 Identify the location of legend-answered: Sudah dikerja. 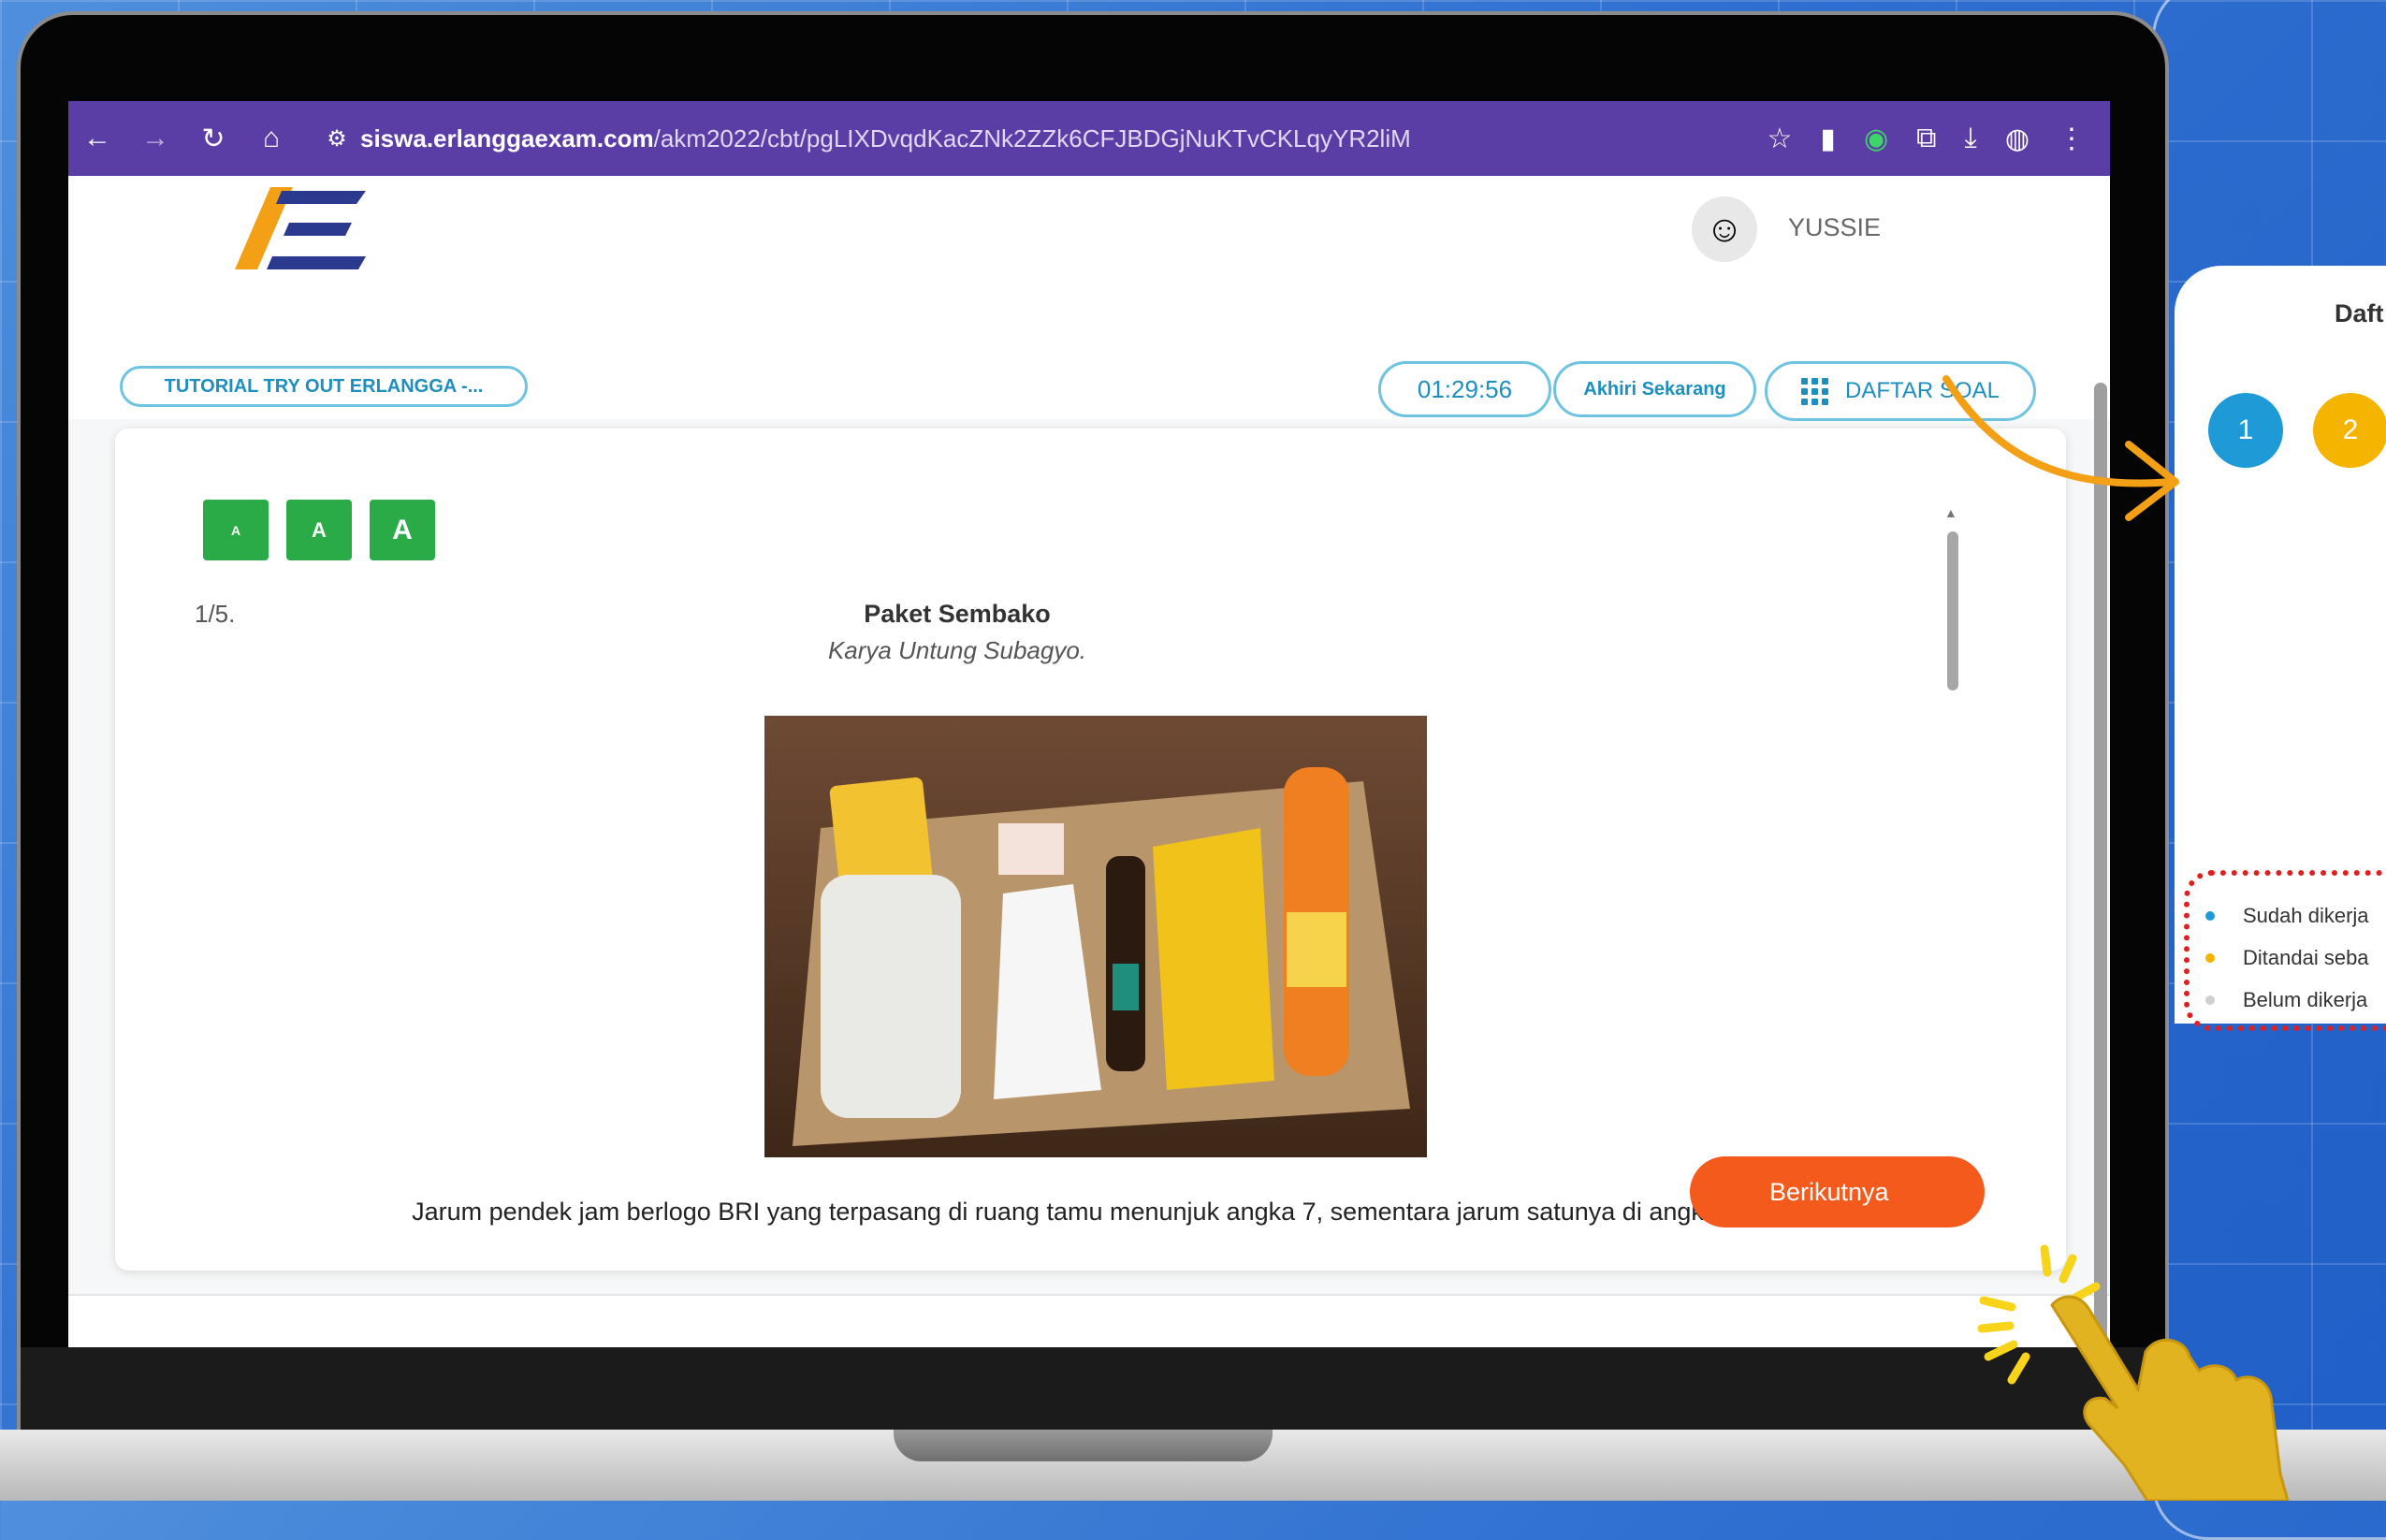
(2287, 916).